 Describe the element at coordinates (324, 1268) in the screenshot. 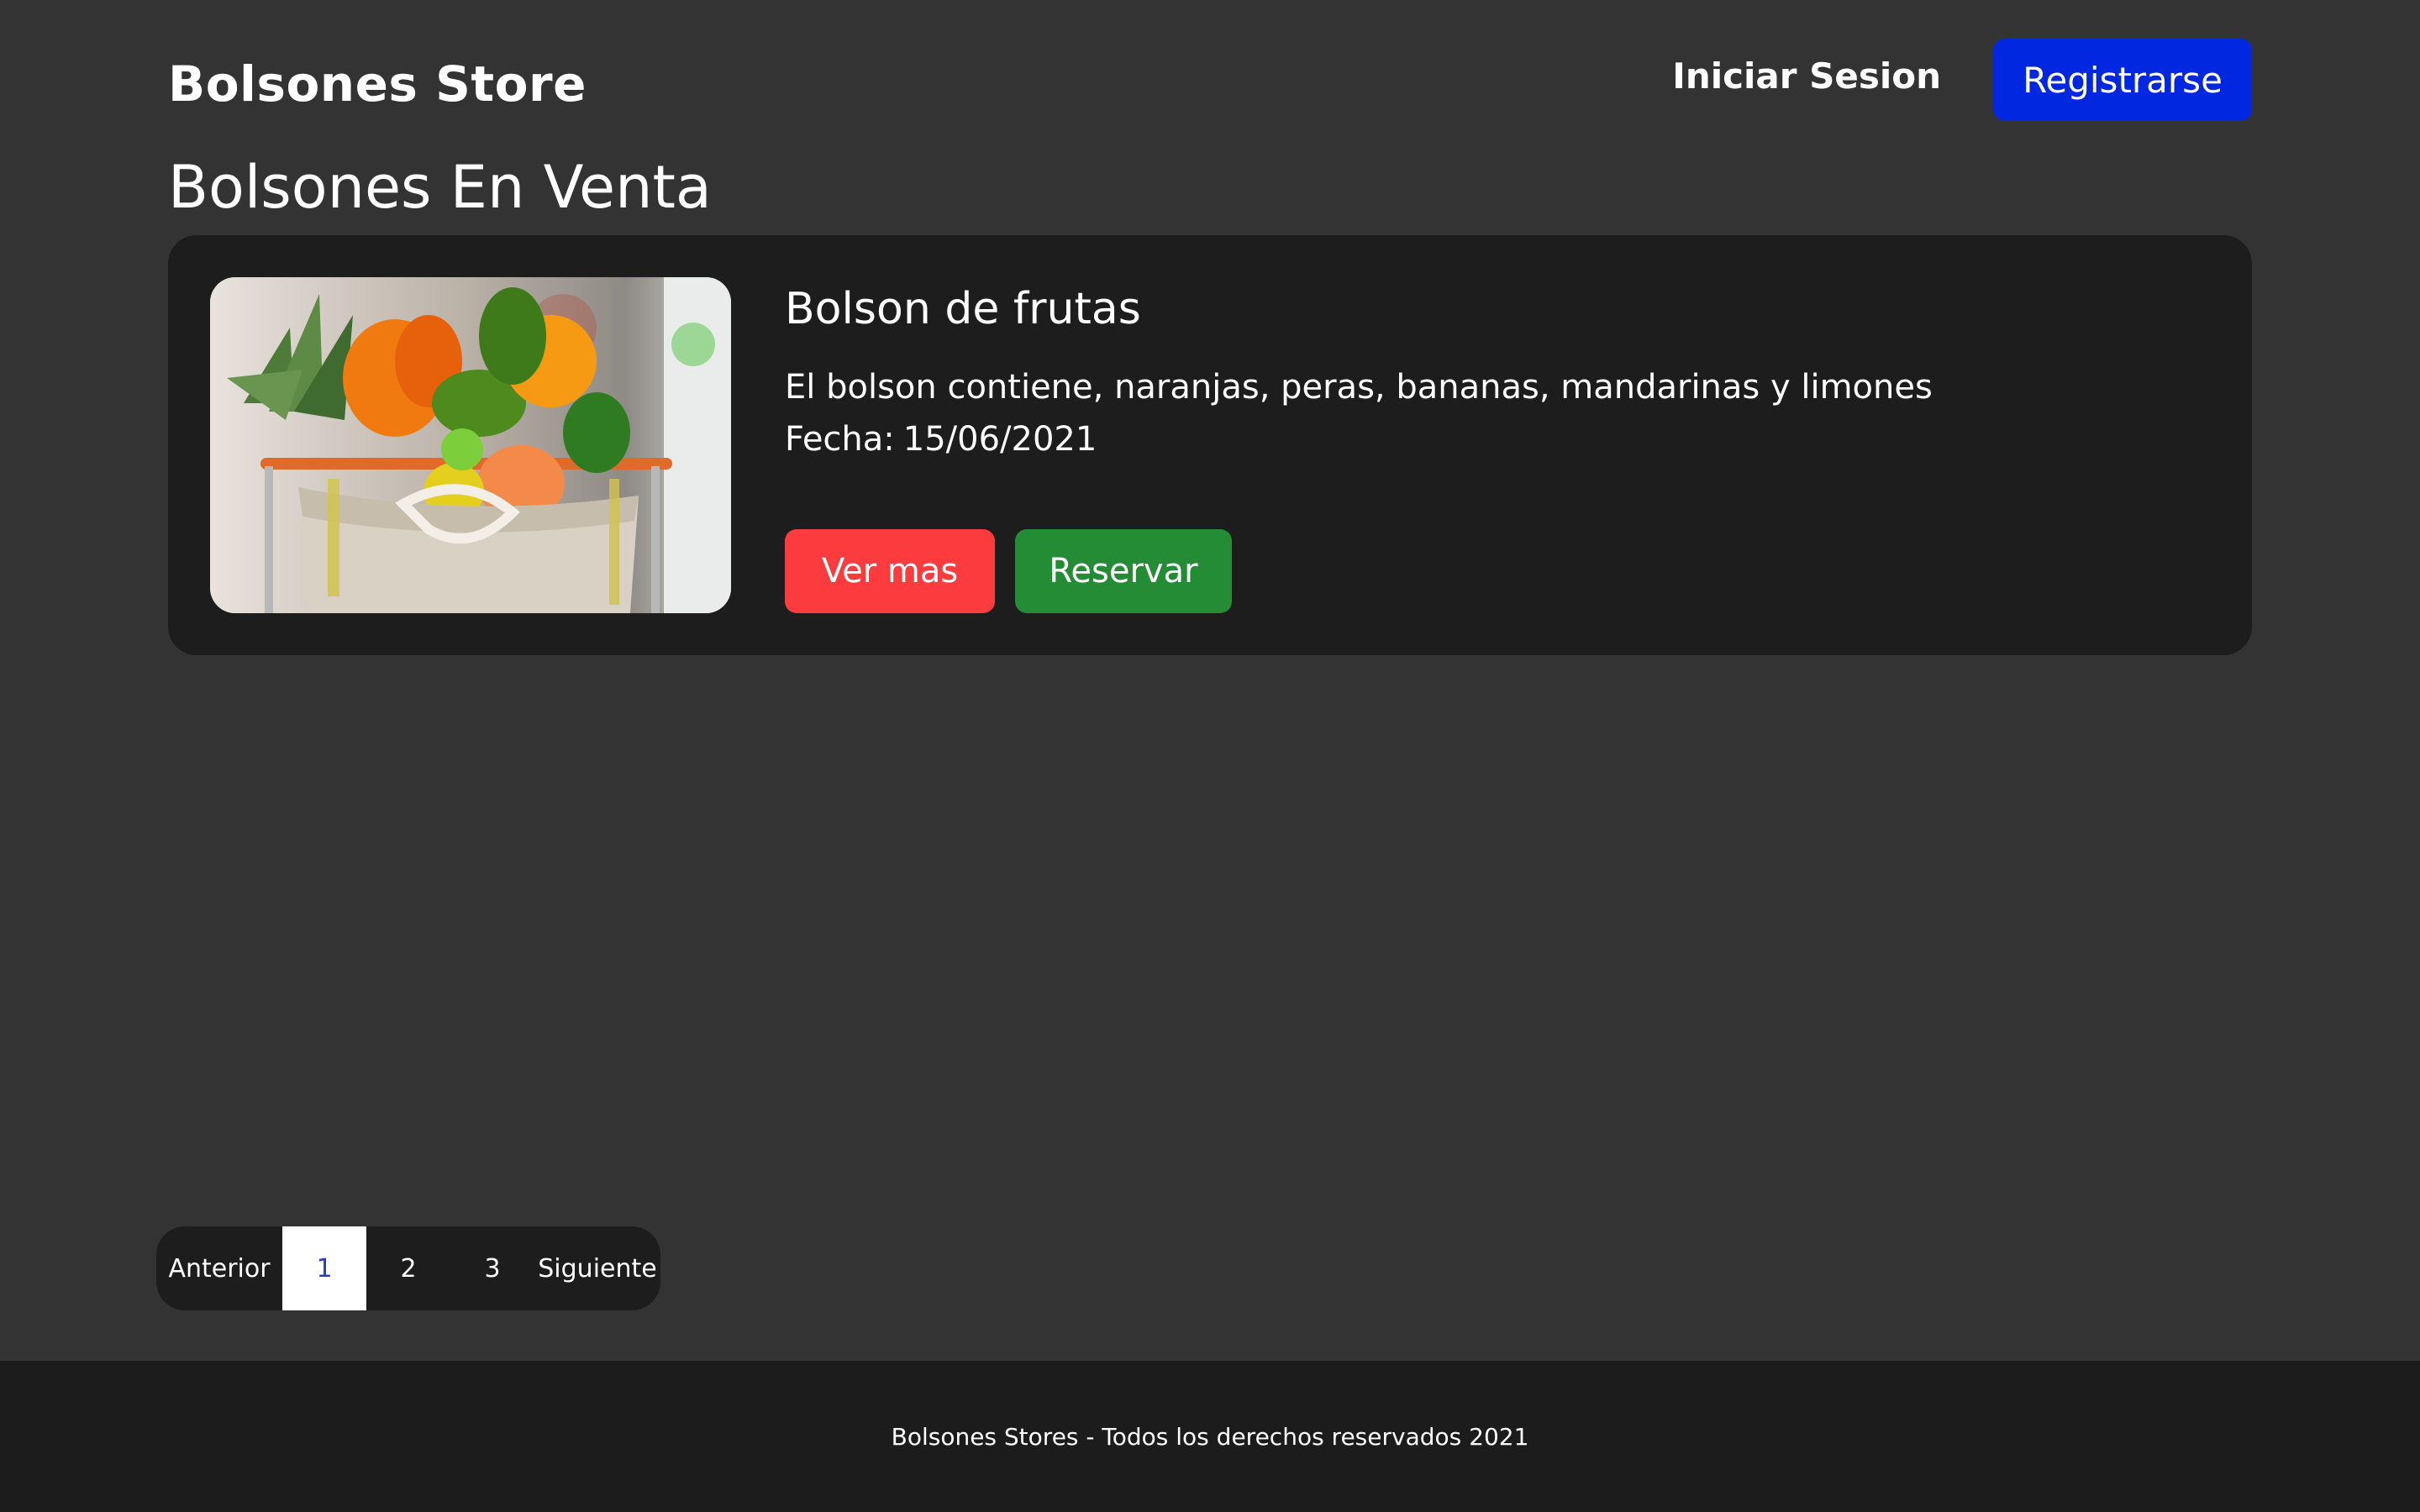

I see `pagination-page-1: 1` at that location.